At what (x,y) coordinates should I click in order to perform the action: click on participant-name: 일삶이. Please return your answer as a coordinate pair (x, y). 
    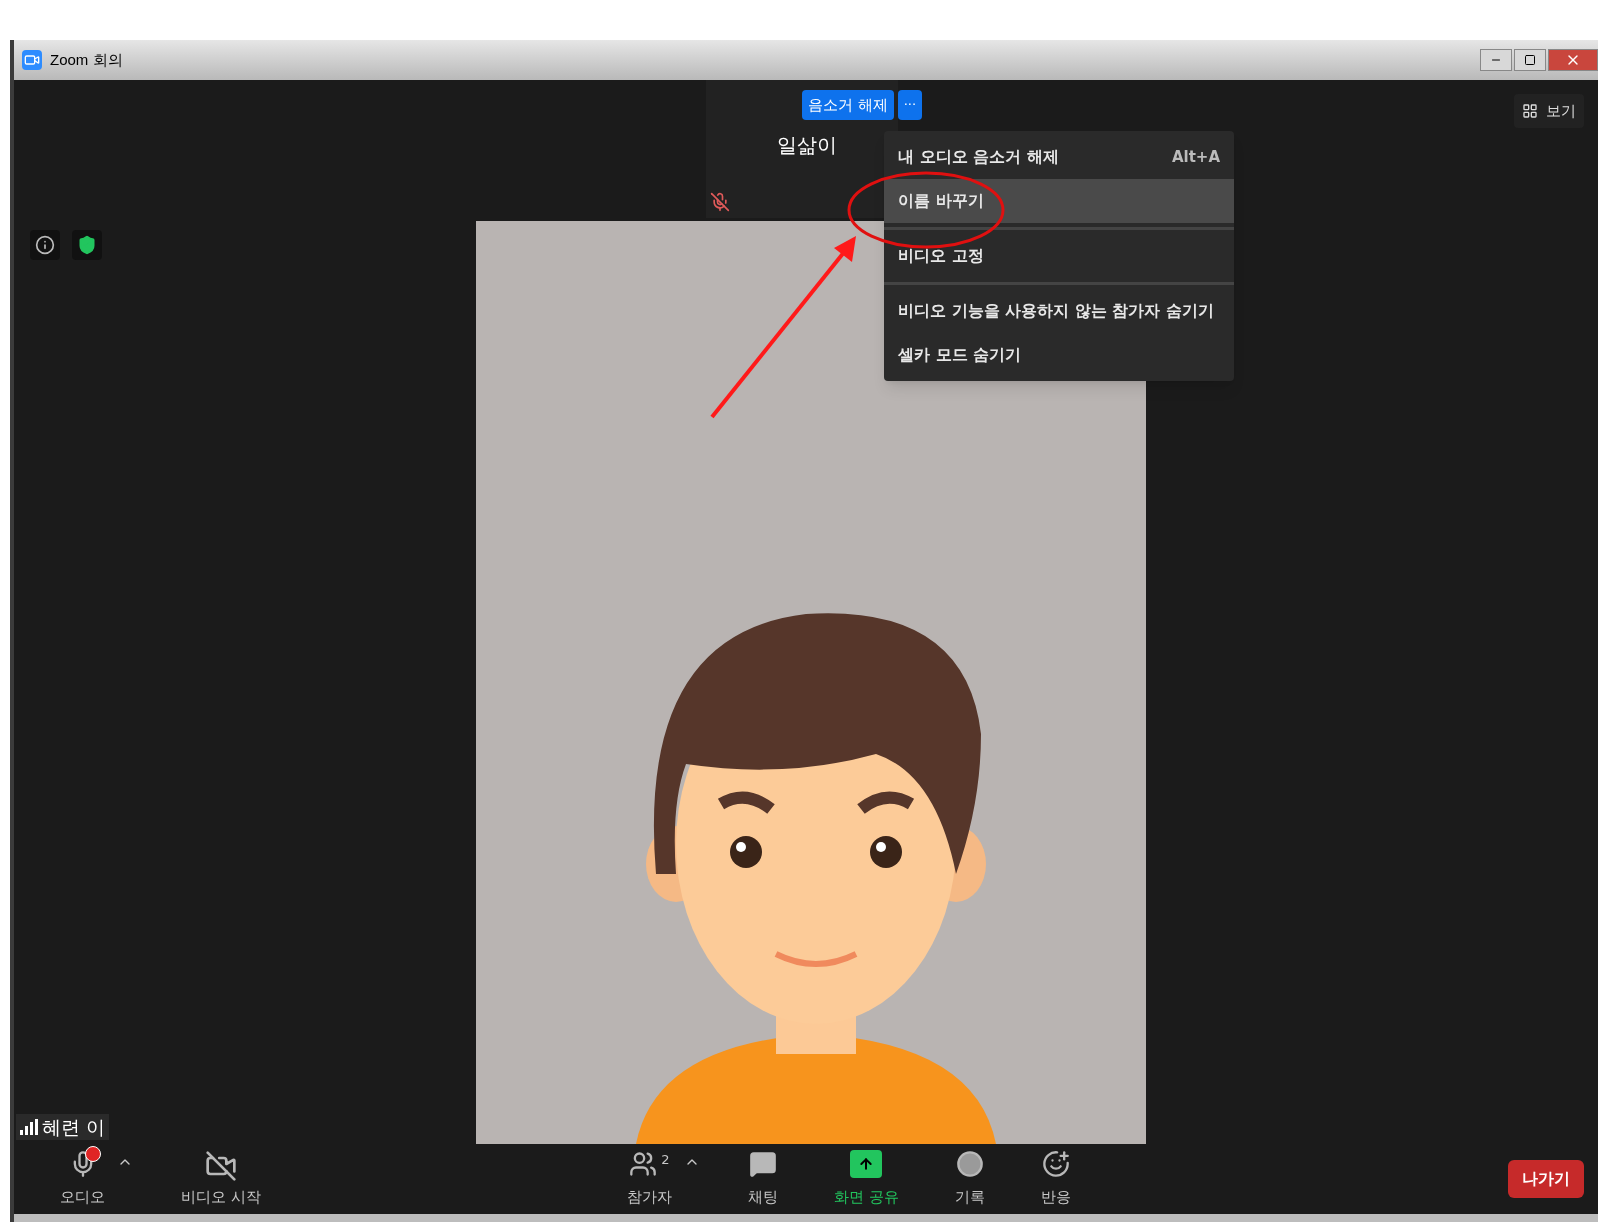
    Looking at the image, I should click on (807, 145).